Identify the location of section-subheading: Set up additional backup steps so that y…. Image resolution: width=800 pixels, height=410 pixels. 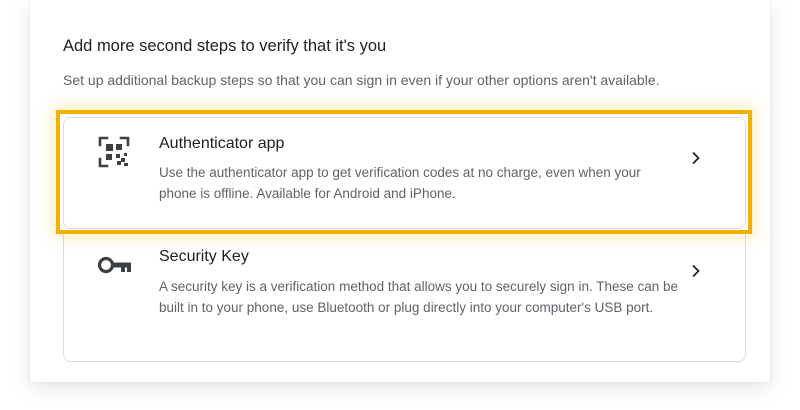
(361, 80).